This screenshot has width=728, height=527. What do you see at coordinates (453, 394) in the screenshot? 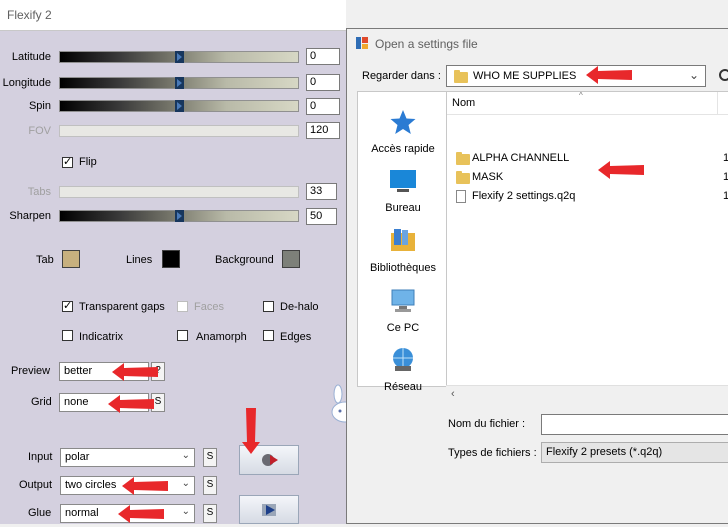
I see `scroll-left-icon: ‹` at bounding box center [453, 394].